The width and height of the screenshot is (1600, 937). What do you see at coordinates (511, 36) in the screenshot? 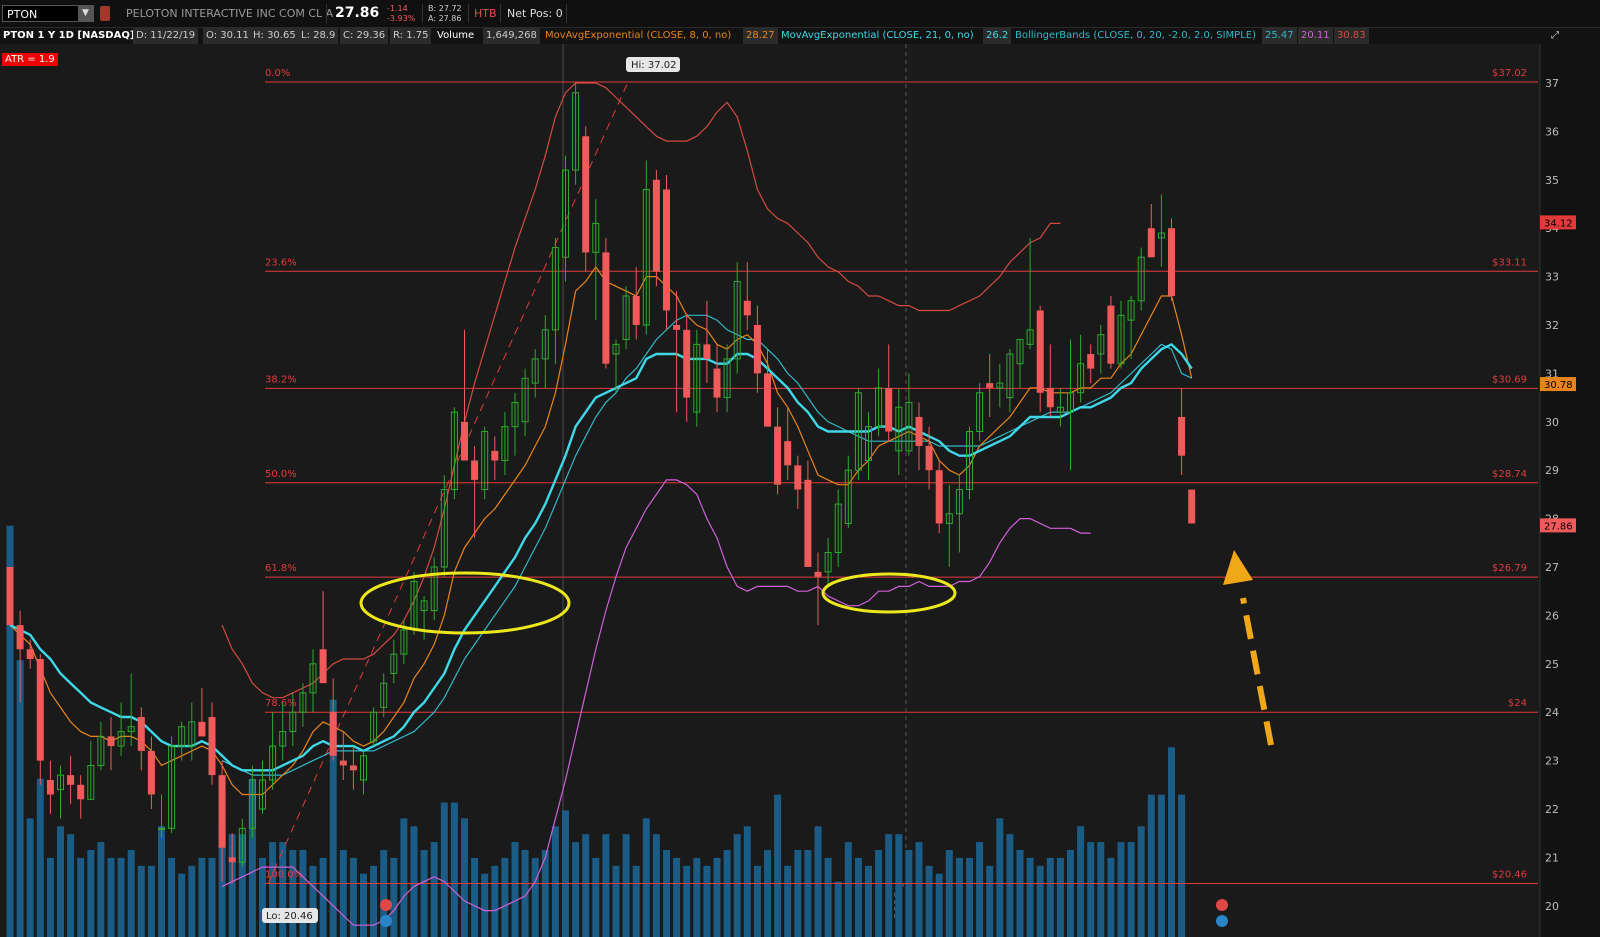
I see `volume-value: 1,649,268` at bounding box center [511, 36].